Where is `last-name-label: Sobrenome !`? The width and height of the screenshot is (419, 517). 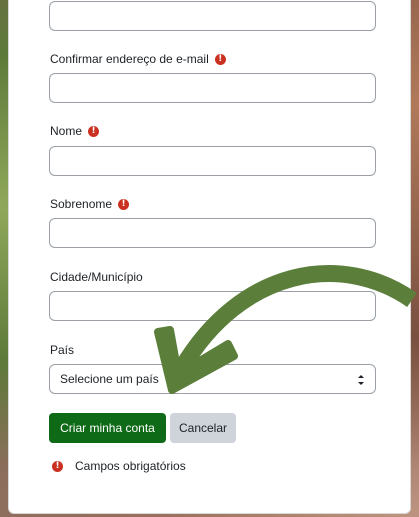
last-name-label: Sobrenome ! is located at coordinates (90, 204).